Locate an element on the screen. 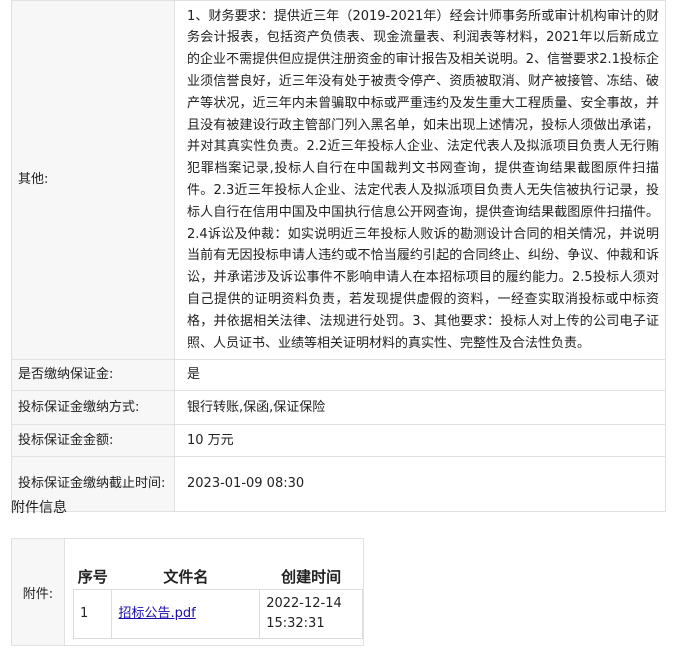 Image resolution: width=696 pixels, height=657 pixels. deposit-method-row: 投标保证金缴纳方式: 银行转账,保函,保证保险 is located at coordinates (338, 407).